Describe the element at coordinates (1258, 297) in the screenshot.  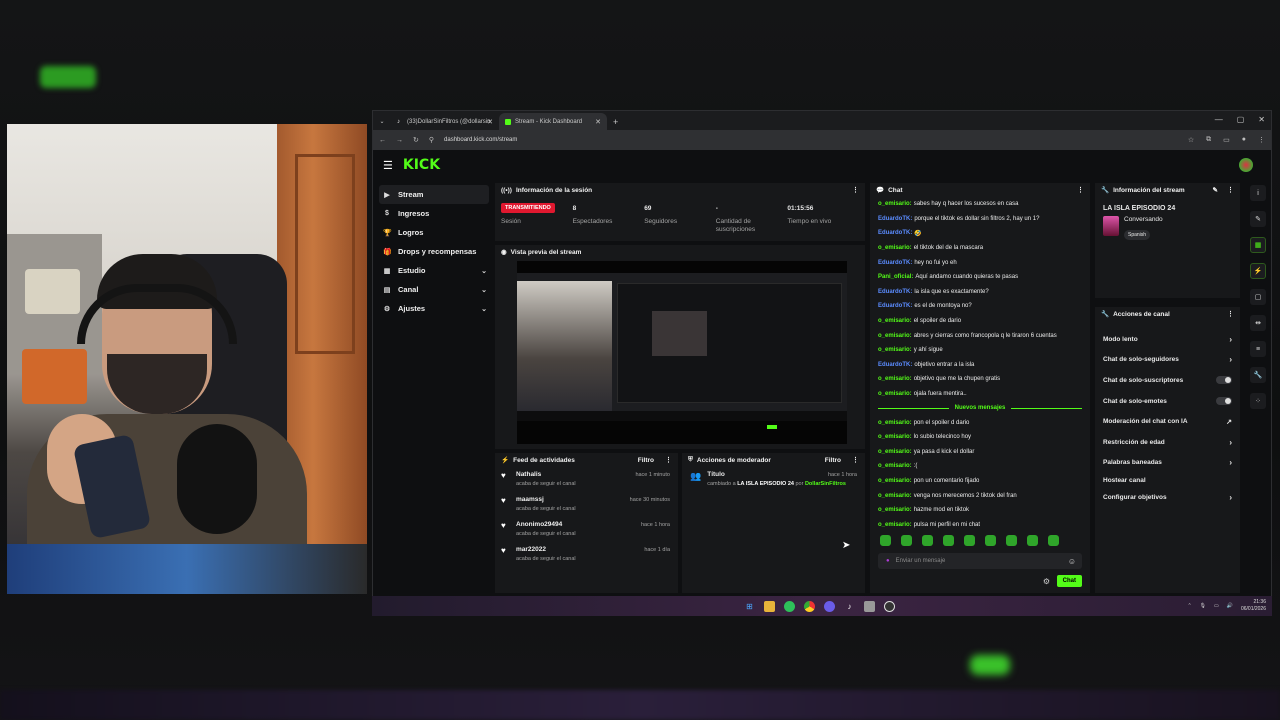
I see `chat-icon: ▢` at that location.